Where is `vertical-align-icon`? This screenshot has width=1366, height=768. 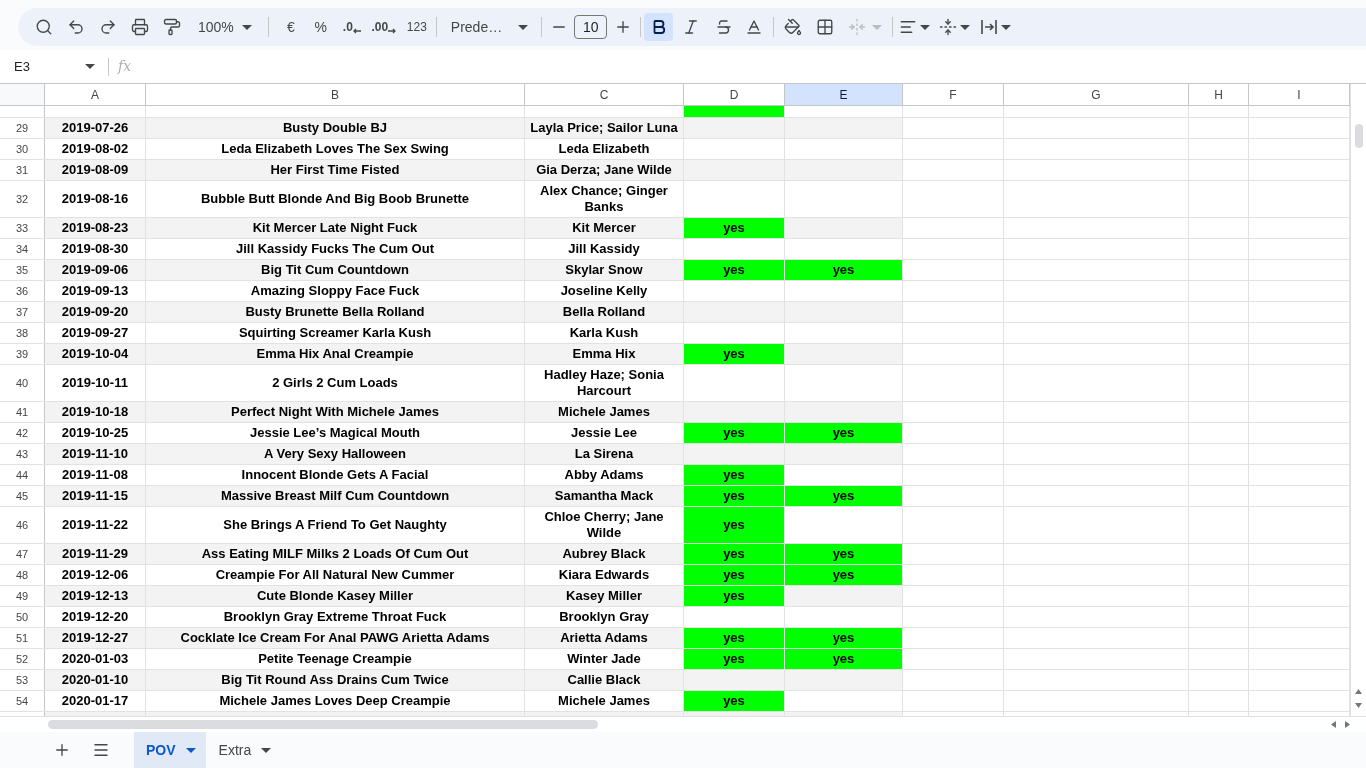
vertical-align-icon is located at coordinates (948, 27).